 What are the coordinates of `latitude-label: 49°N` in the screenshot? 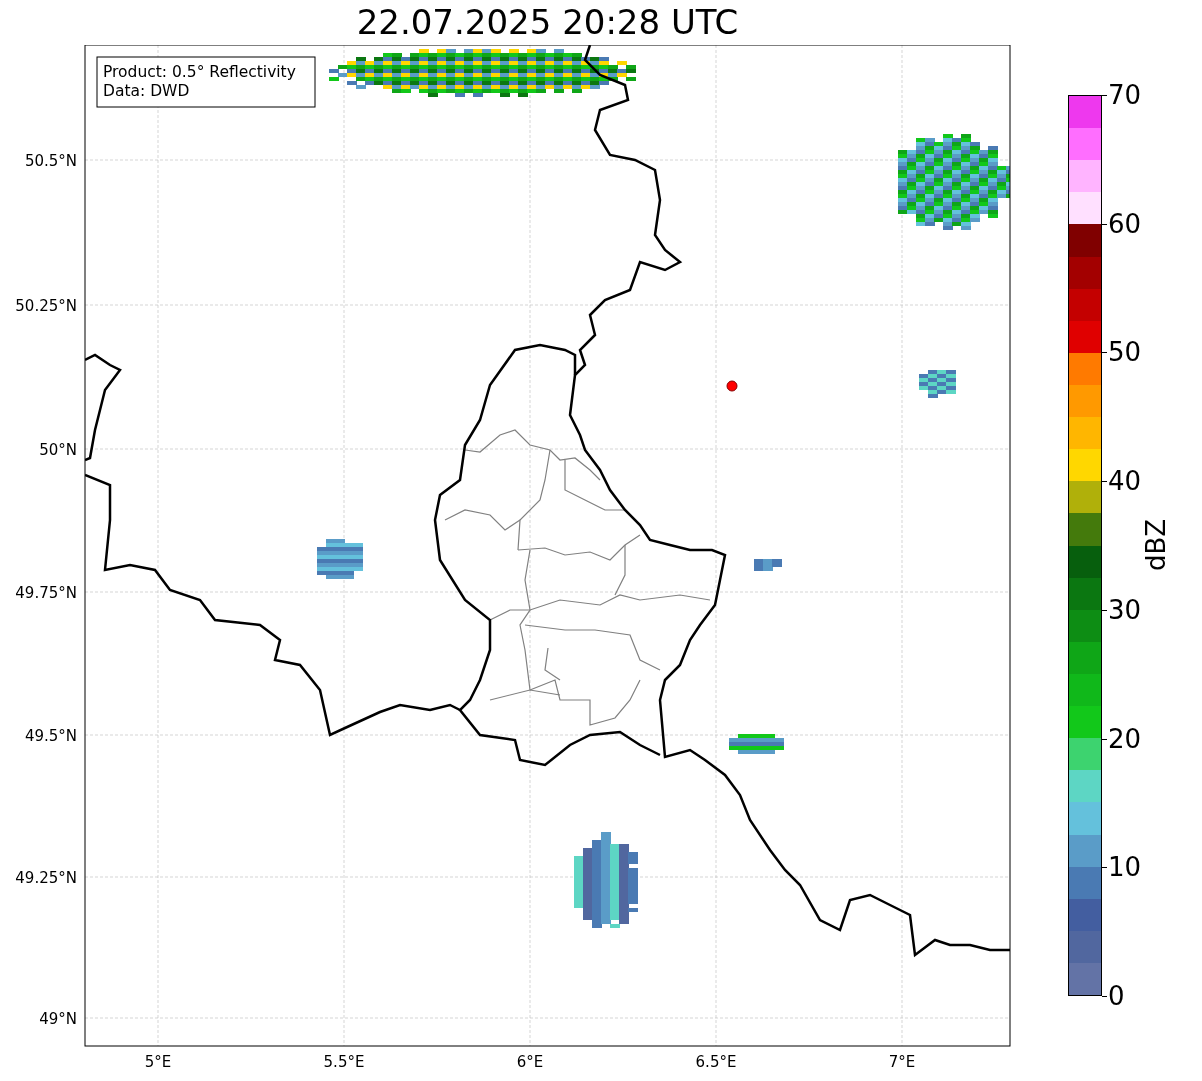 It's located at (58, 1019).